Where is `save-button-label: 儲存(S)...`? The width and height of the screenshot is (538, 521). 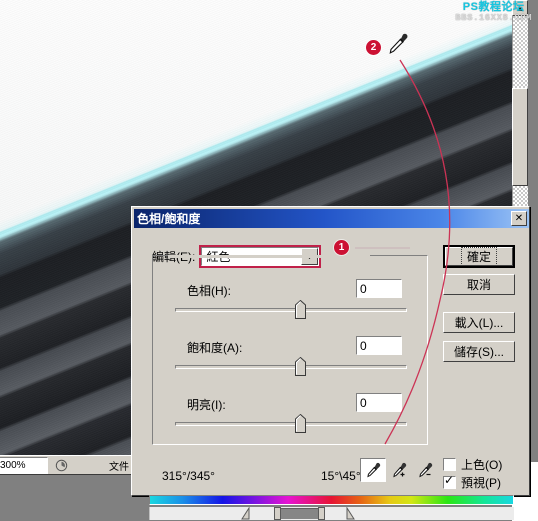
save-button-label: 儲存(S)... is located at coordinates (479, 352).